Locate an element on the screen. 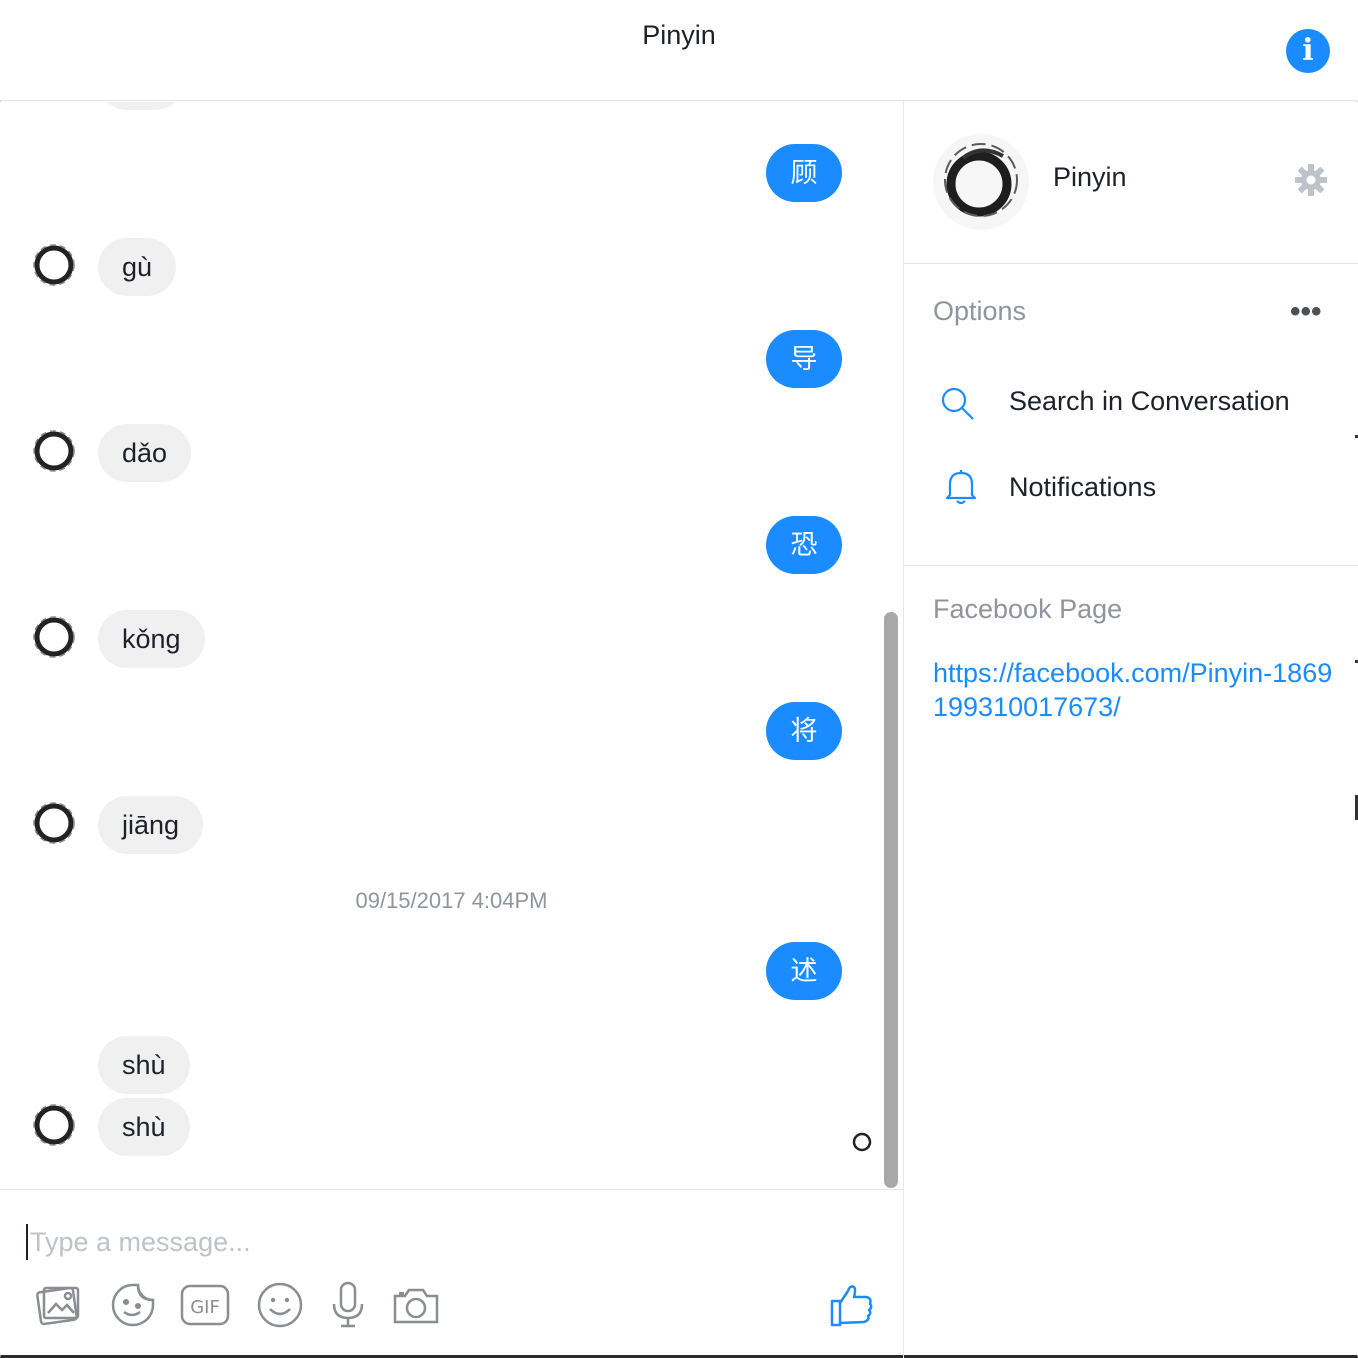 This screenshot has height=1358, width=1358. incoming-message: jiāng is located at coordinates (151, 825).